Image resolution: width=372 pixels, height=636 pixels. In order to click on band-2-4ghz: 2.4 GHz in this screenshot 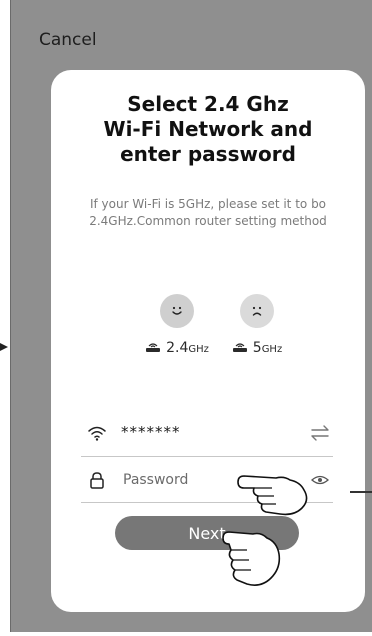, I will do `click(177, 325)`.